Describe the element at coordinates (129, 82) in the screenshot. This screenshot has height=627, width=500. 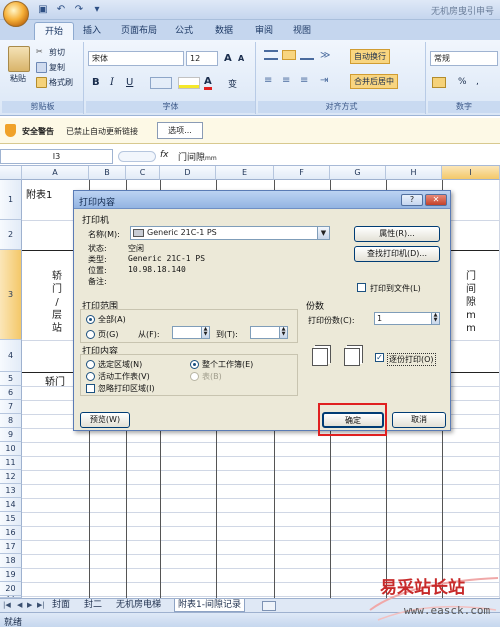
I see `underline-button: U` at that location.